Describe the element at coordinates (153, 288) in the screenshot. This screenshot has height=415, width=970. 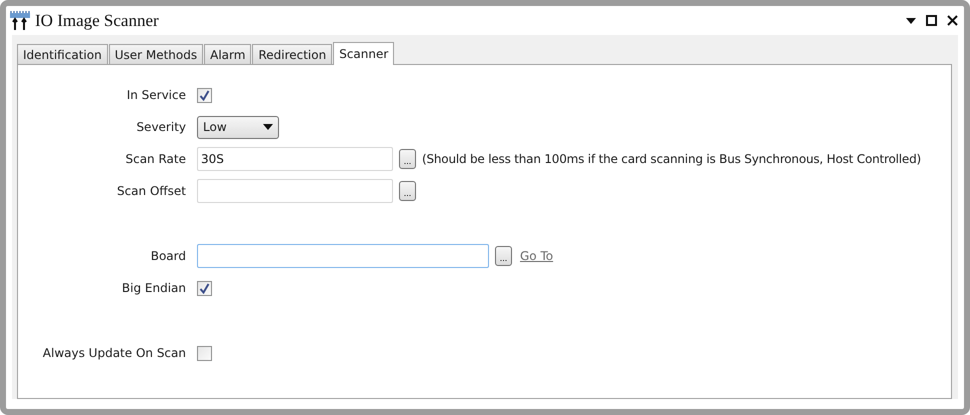
I see `field-label: Big Endian` at that location.